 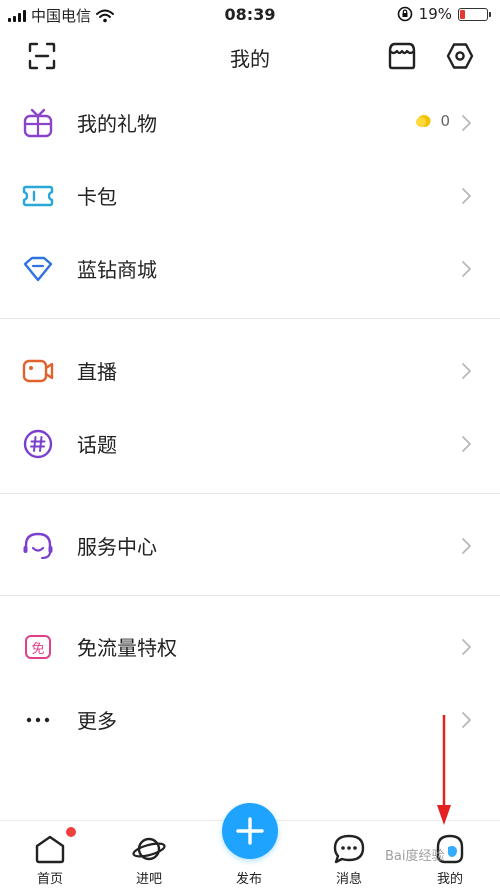 What do you see at coordinates (248, 879) in the screenshot?
I see `tab-label-post: 发布` at bounding box center [248, 879].